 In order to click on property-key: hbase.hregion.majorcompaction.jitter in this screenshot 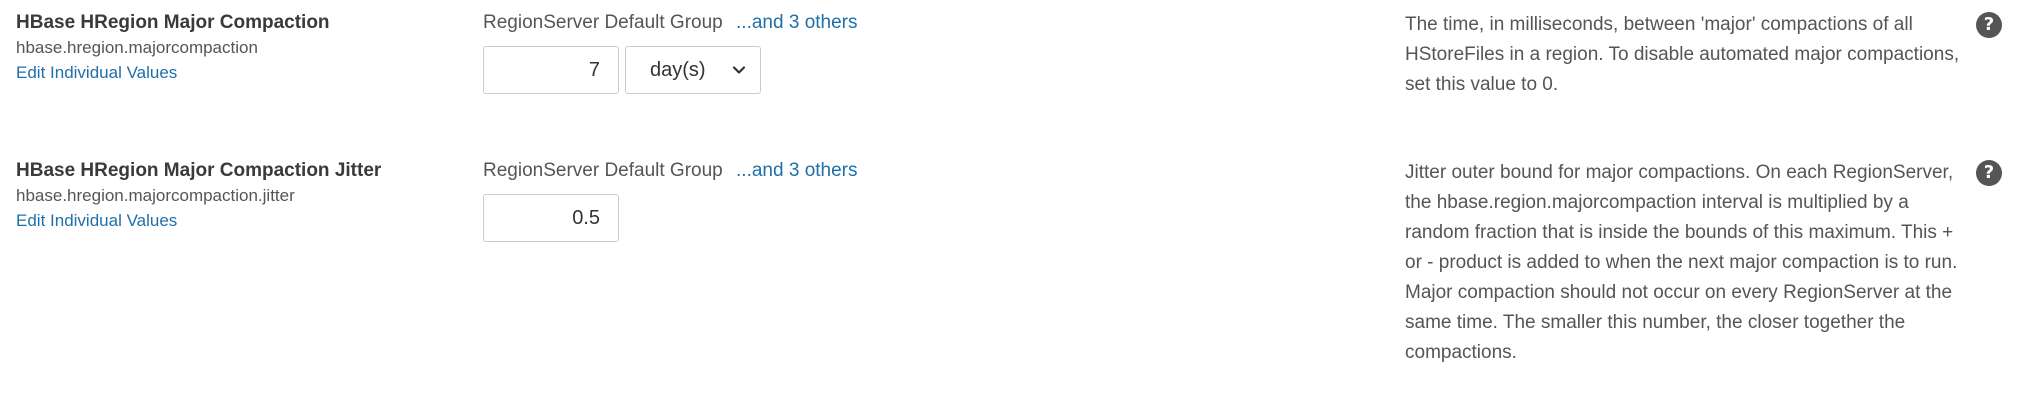, I will do `click(155, 195)`.